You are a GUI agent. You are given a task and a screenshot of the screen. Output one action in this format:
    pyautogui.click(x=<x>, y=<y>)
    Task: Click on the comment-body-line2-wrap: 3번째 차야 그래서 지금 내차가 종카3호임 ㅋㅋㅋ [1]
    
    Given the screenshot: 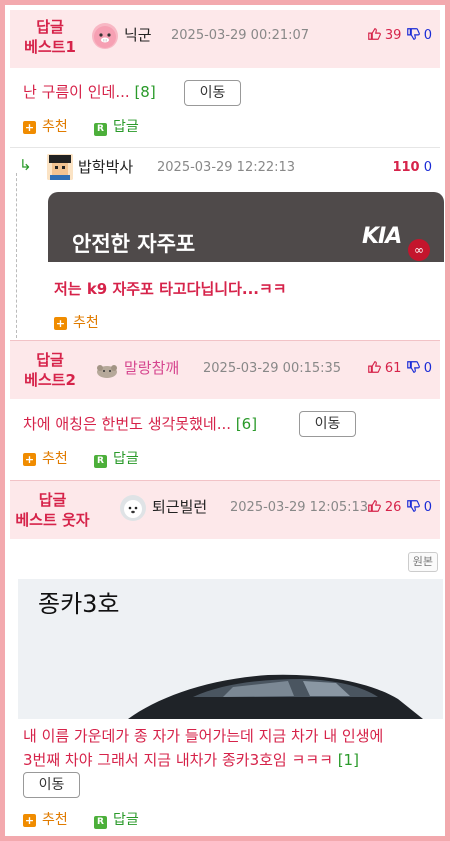 What is the action you would take?
    pyautogui.click(x=233, y=760)
    